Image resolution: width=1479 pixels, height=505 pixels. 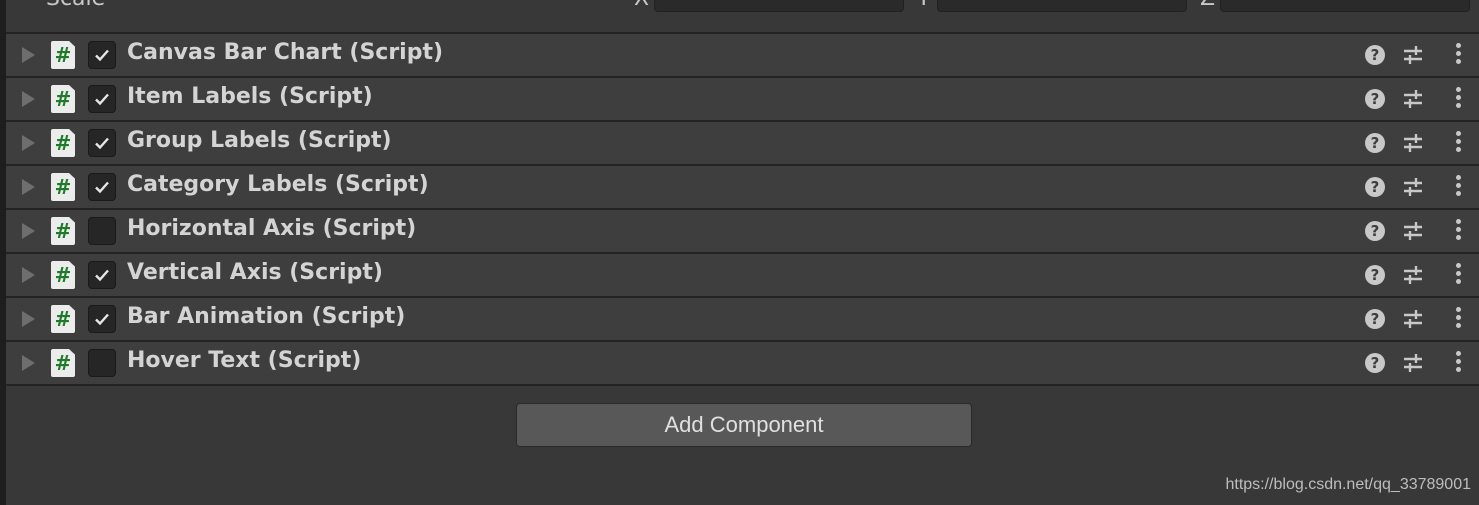 I want to click on scale-label: Scale, so click(x=75, y=5).